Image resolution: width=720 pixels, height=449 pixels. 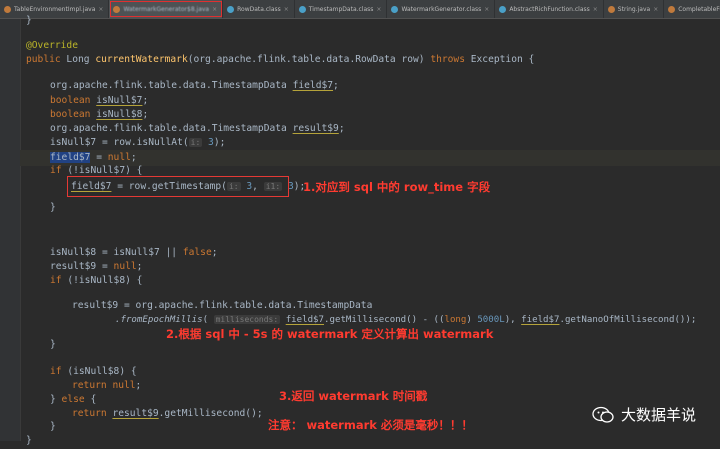 I want to click on editor-tab-label: TimestampData.class, so click(x=341, y=9).